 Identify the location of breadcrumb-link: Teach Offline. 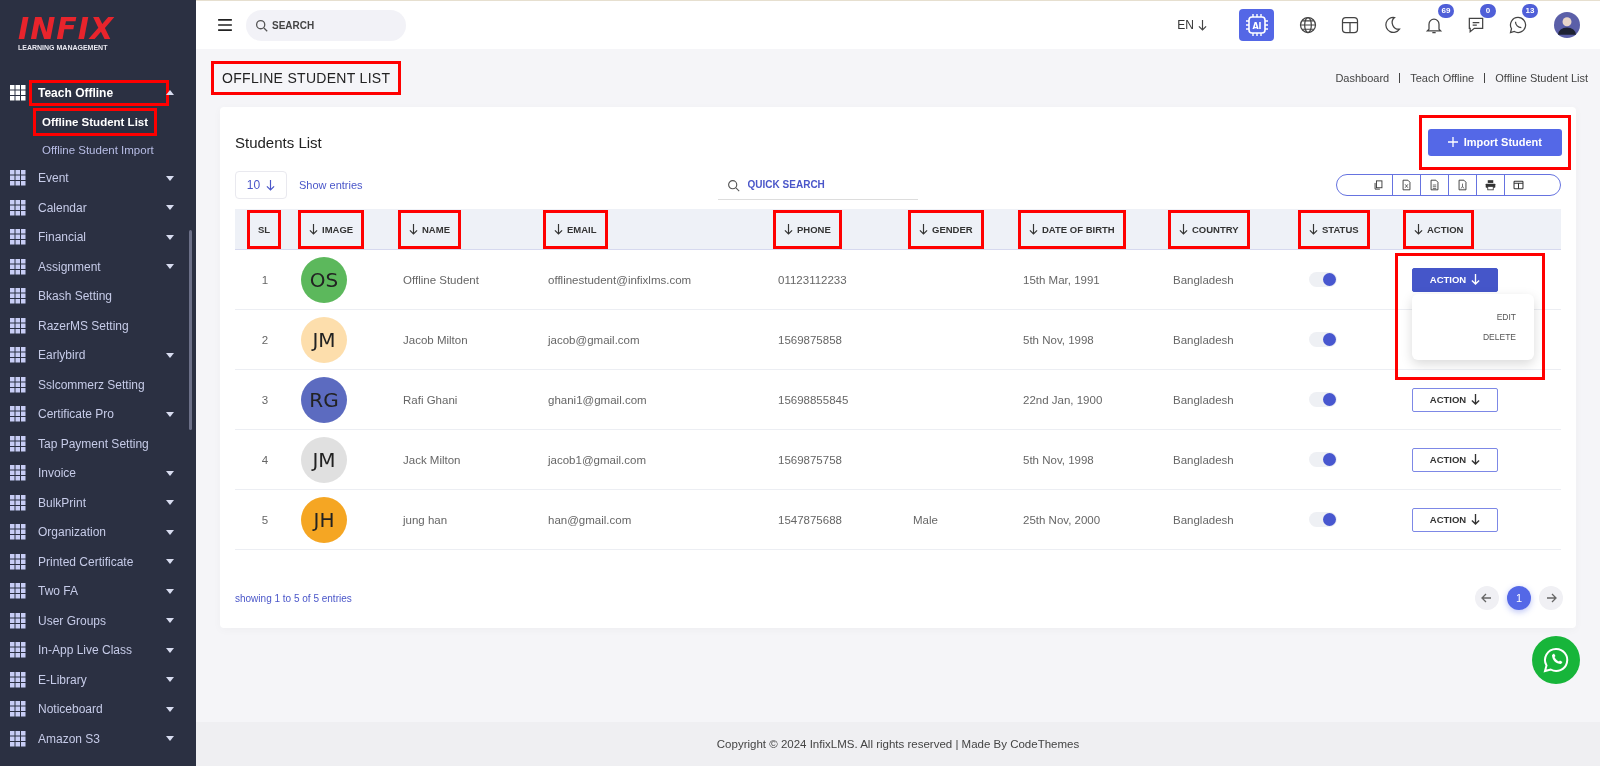
(1442, 78).